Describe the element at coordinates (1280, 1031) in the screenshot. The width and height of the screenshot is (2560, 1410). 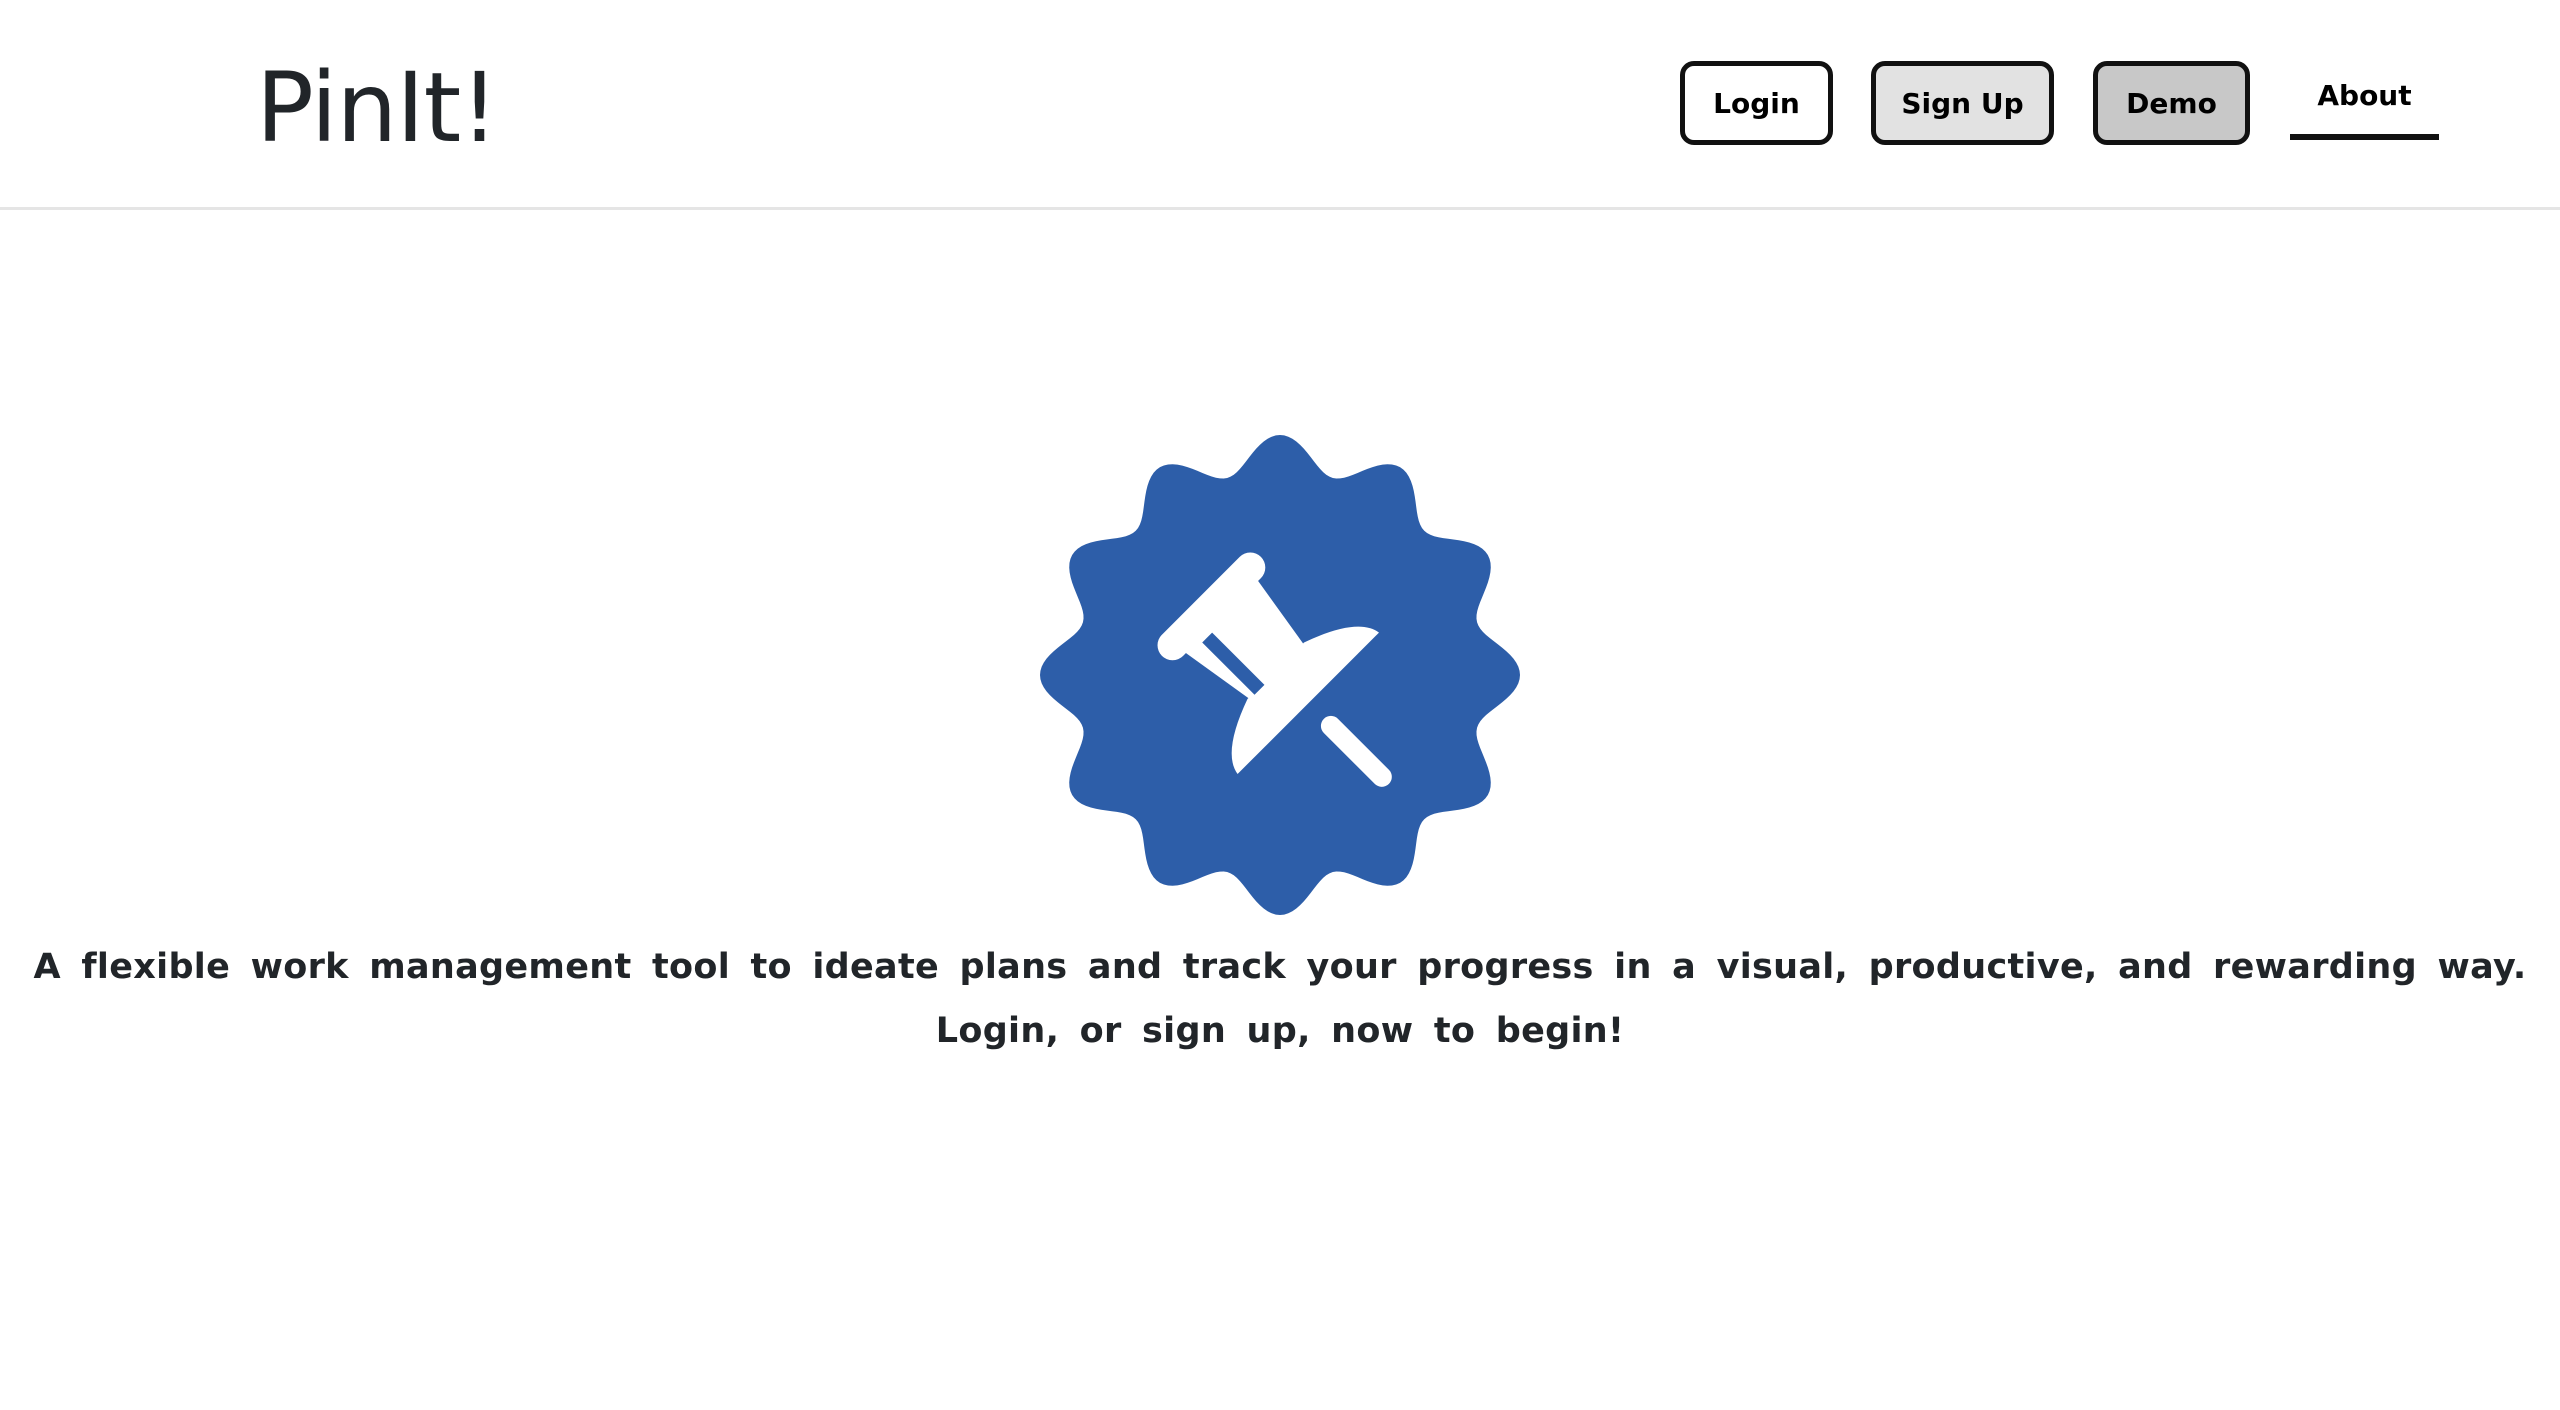
I see `tagline-line-2: Login, or sign up, now to begin!` at that location.